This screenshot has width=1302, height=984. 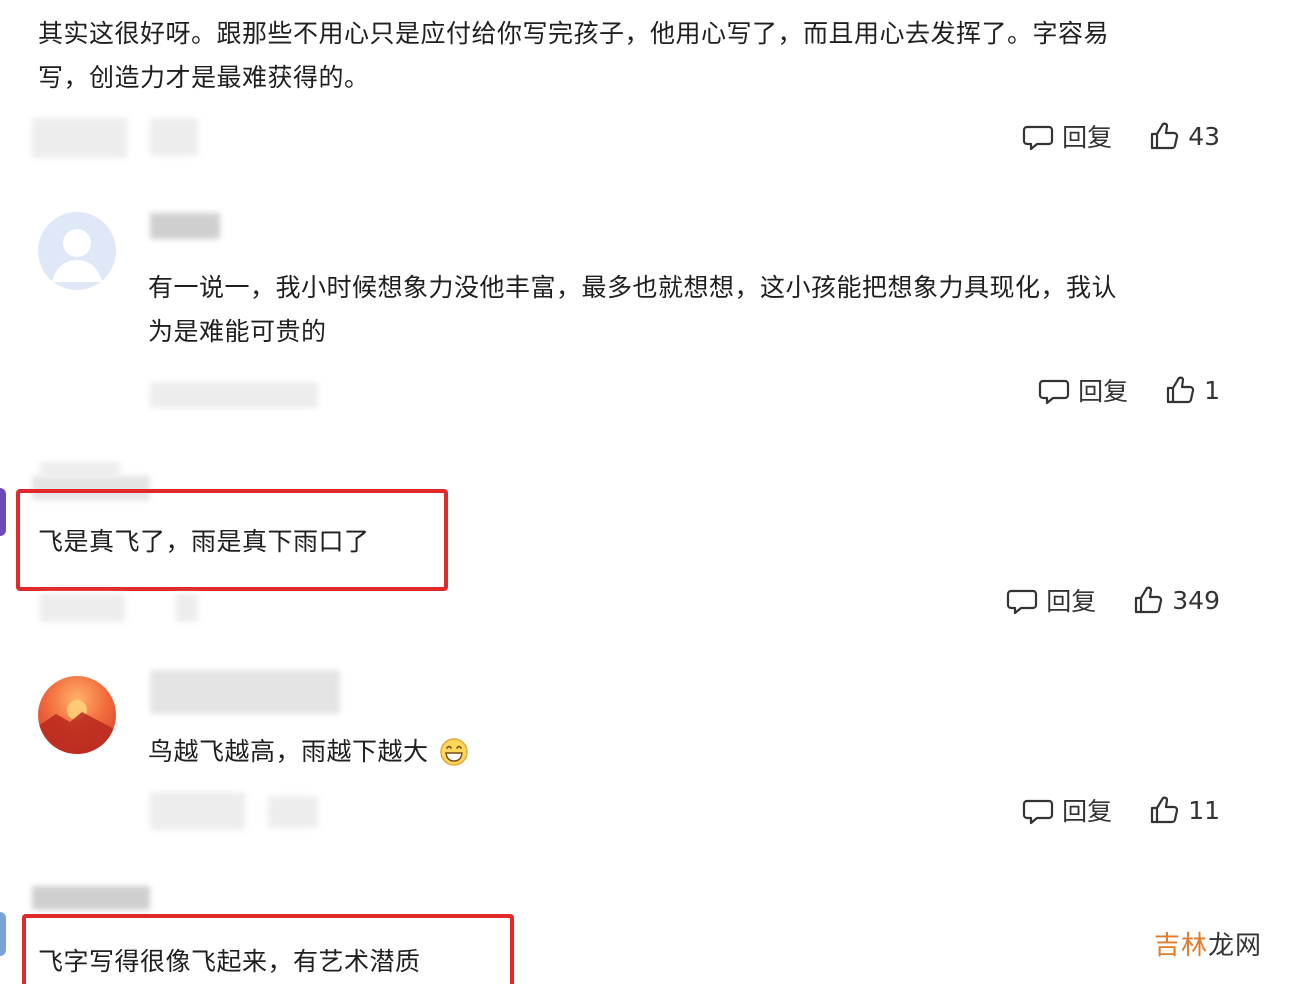 I want to click on watermark: 吉林龙网, so click(x=1208, y=943).